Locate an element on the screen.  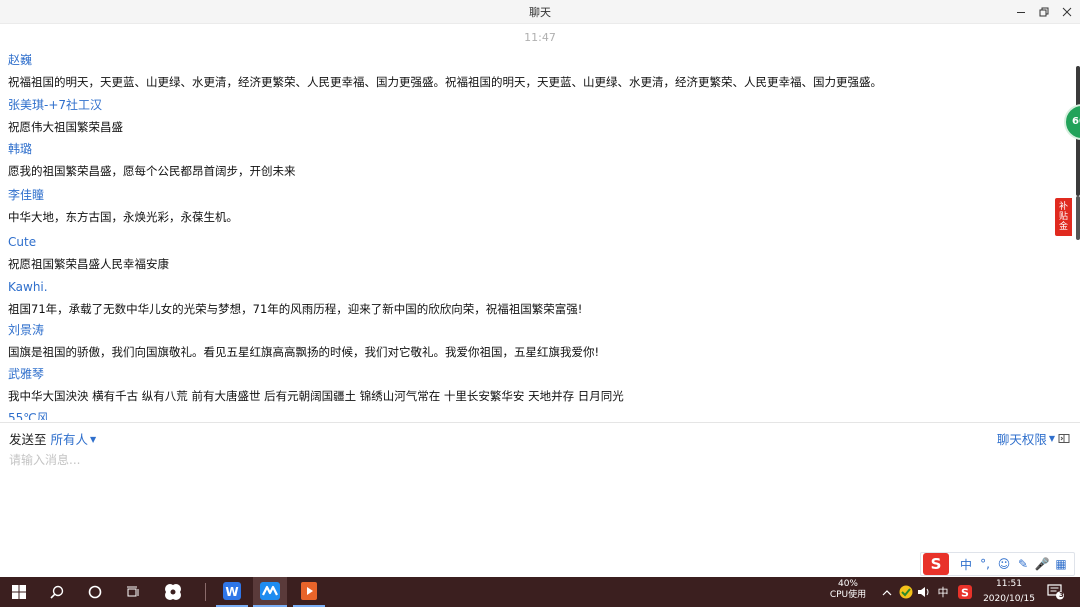
clock-date: 2020/10/15 is located at coordinates (1009, 599).